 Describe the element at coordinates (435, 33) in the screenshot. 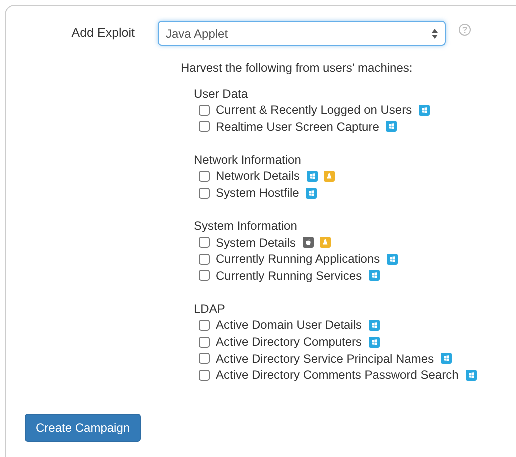

I see `select-arrows-icon` at that location.